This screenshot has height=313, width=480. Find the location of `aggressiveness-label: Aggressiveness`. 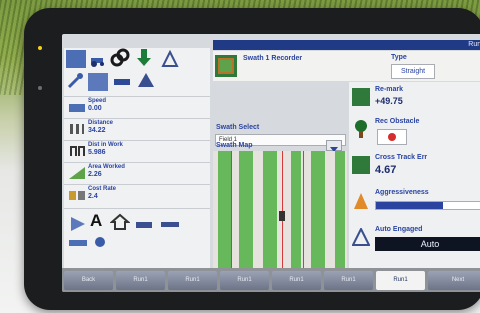

aggressiveness-label: Aggressiveness is located at coordinates (402, 192).